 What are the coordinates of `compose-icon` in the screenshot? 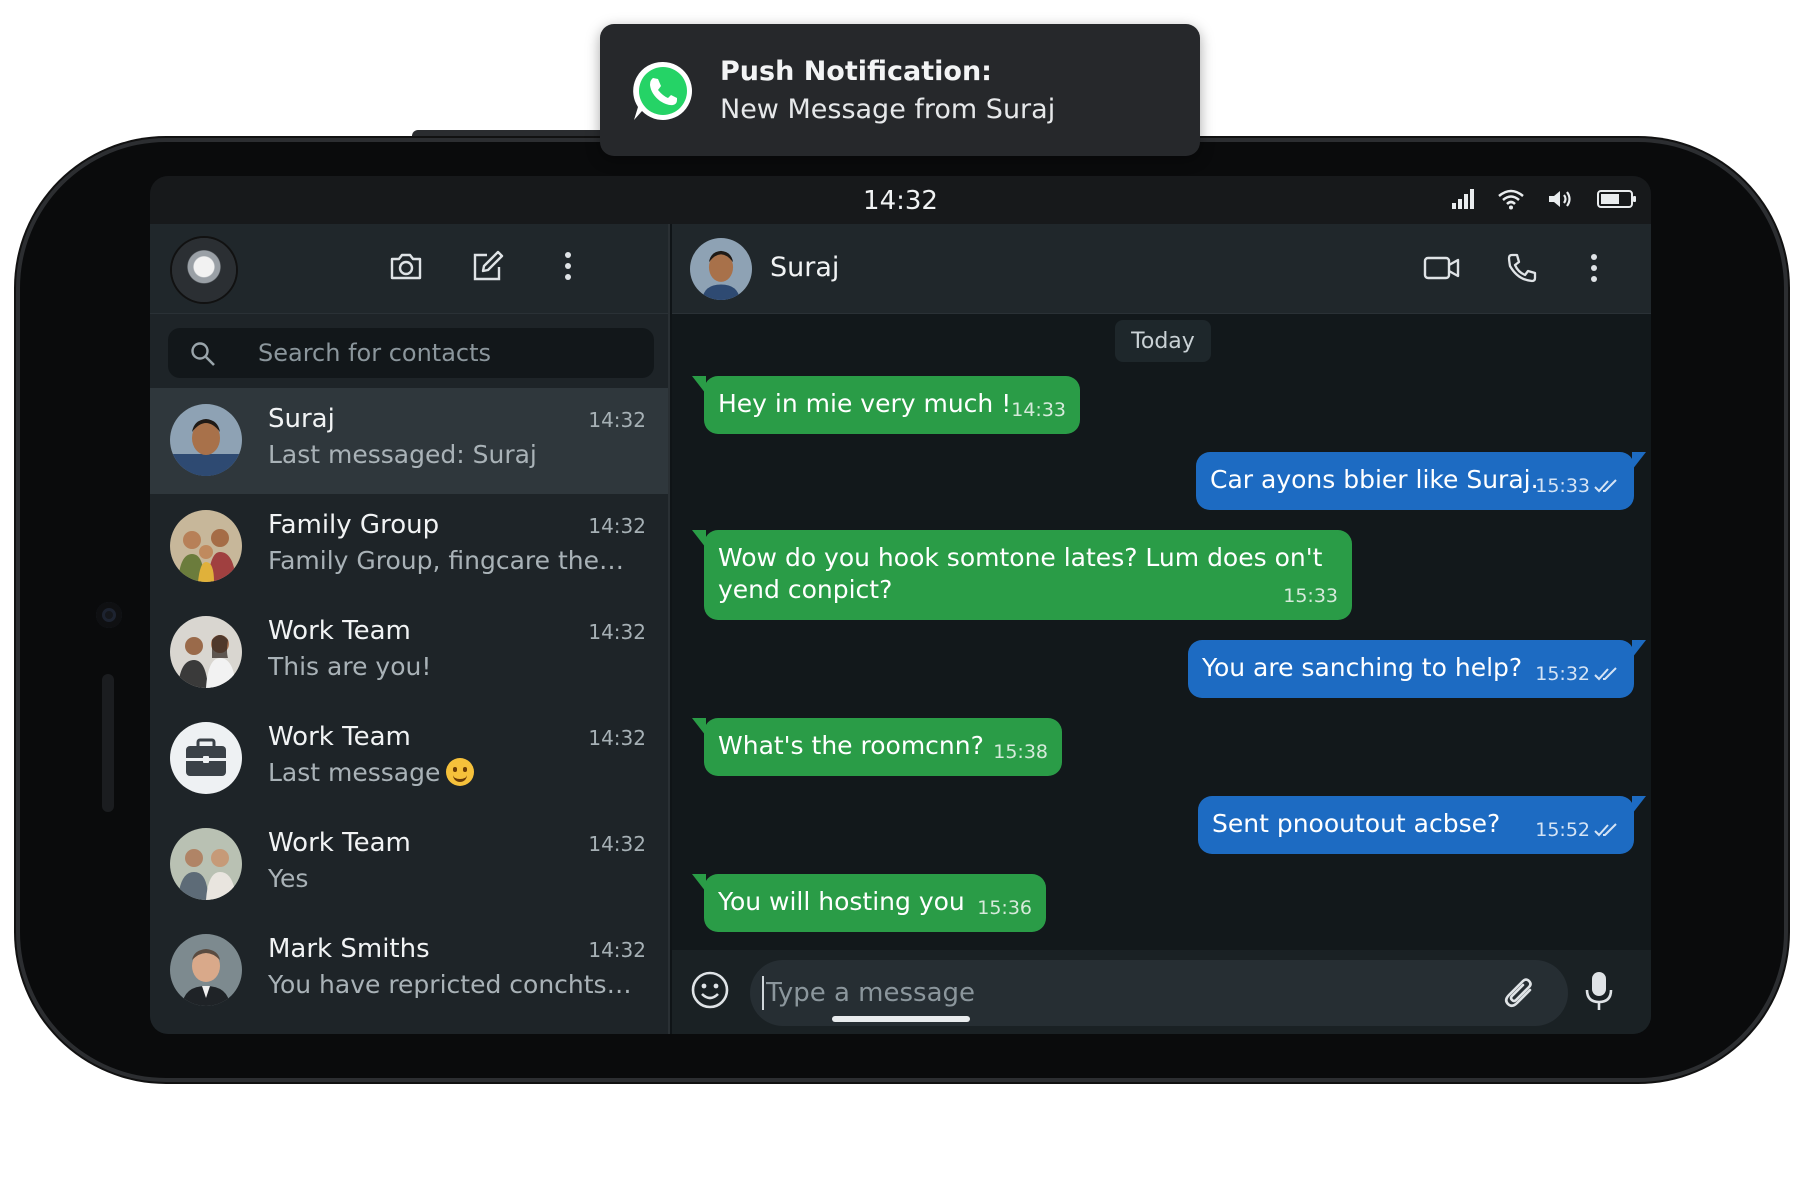 It's located at (488, 268).